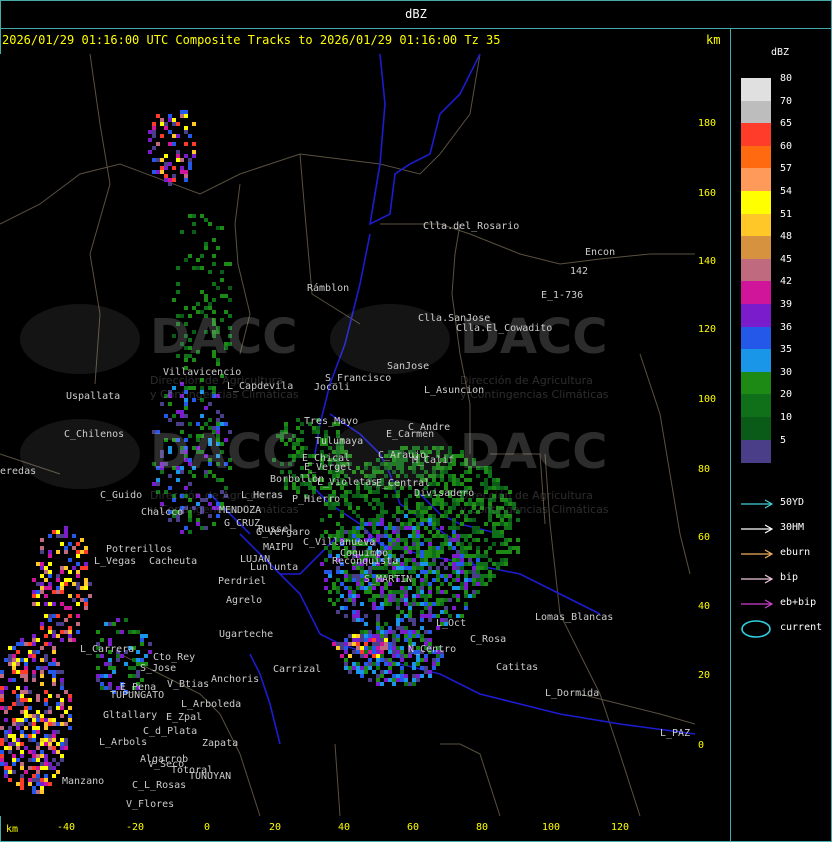 The height and width of the screenshot is (842, 832). Describe the element at coordinates (211, 704) in the screenshot. I see `place-label: L_Arboleda` at that location.